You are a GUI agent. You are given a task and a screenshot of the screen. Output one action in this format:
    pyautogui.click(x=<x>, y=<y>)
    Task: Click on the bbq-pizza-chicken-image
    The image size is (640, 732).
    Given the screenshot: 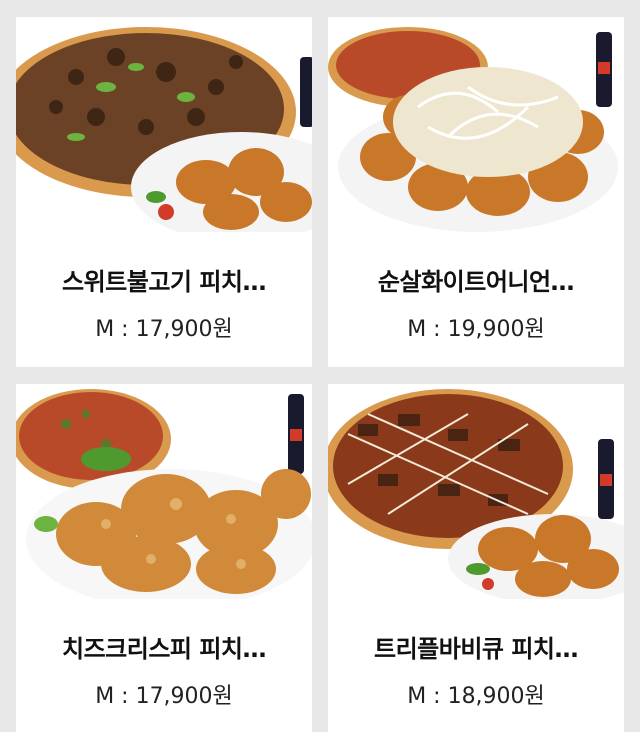 What is the action you would take?
    pyautogui.click(x=476, y=491)
    